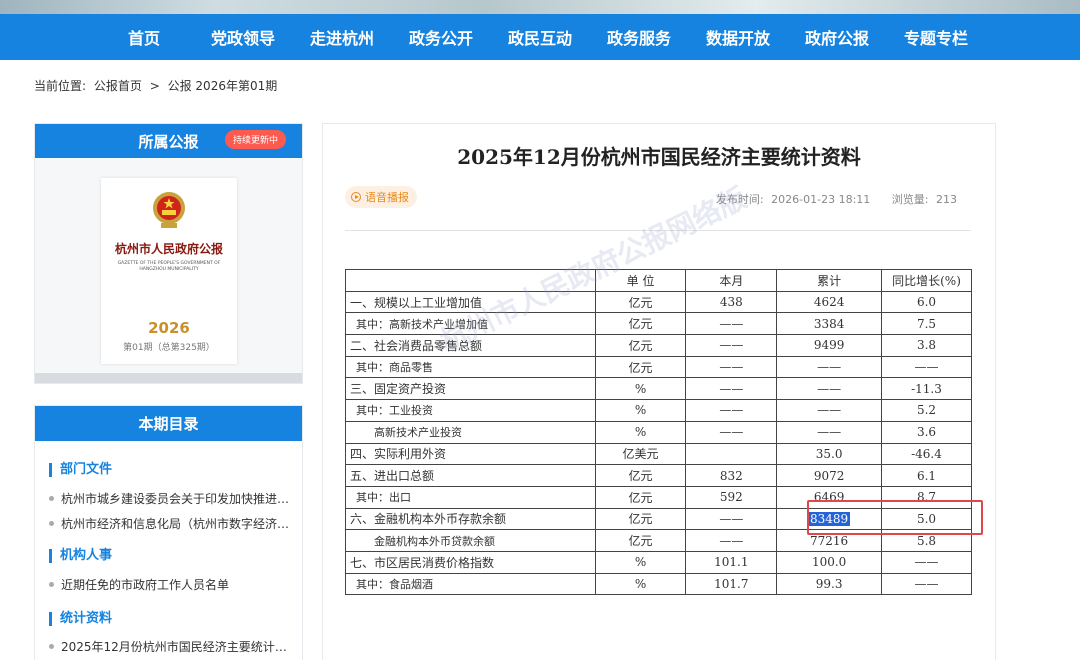 The width and height of the screenshot is (1080, 660). Describe the element at coordinates (356, 197) in the screenshot. I see `play-icon` at that location.